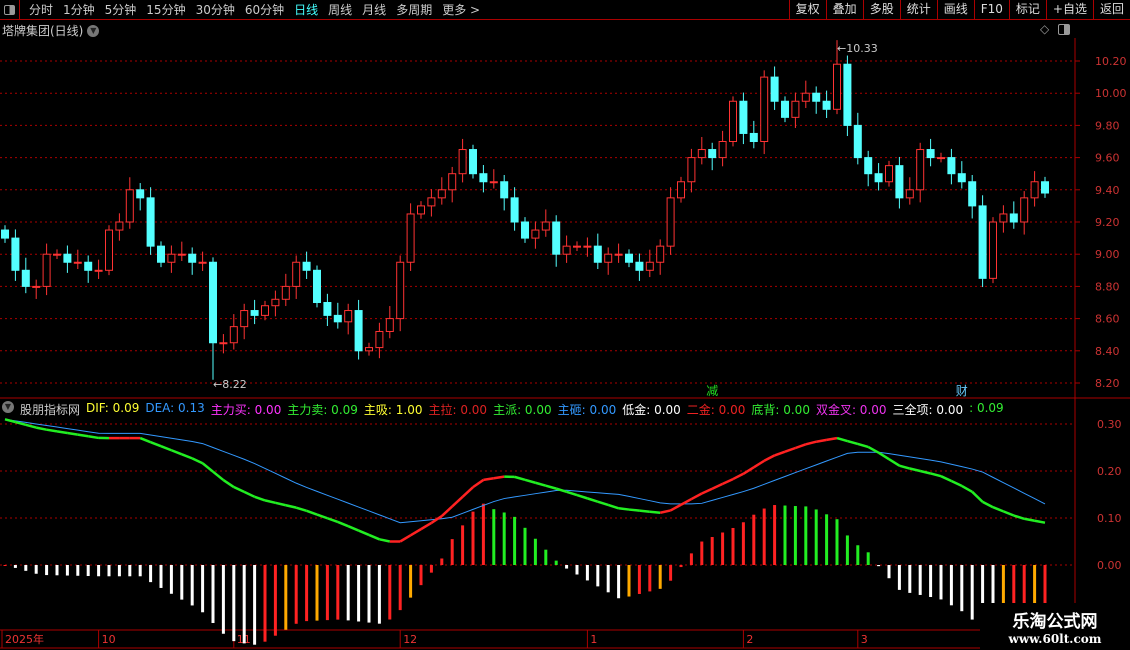 The width and height of the screenshot is (1130, 650). Describe the element at coordinates (1107, 125) in the screenshot. I see `price-tick-label: 9.80` at that location.